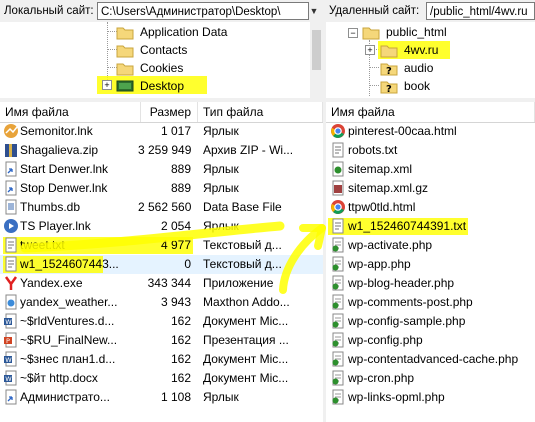  I want to click on remote-path-input: /public_html/4wv.ru, so click(480, 11).